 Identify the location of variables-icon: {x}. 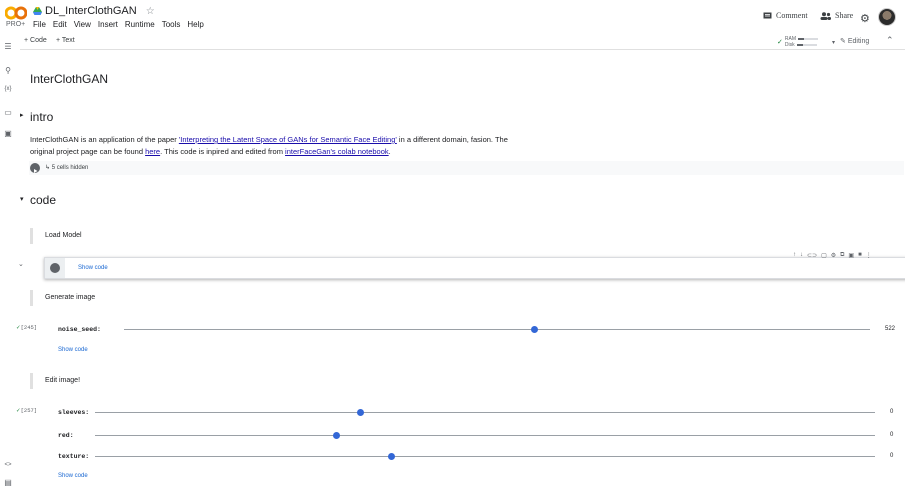
(8, 89).